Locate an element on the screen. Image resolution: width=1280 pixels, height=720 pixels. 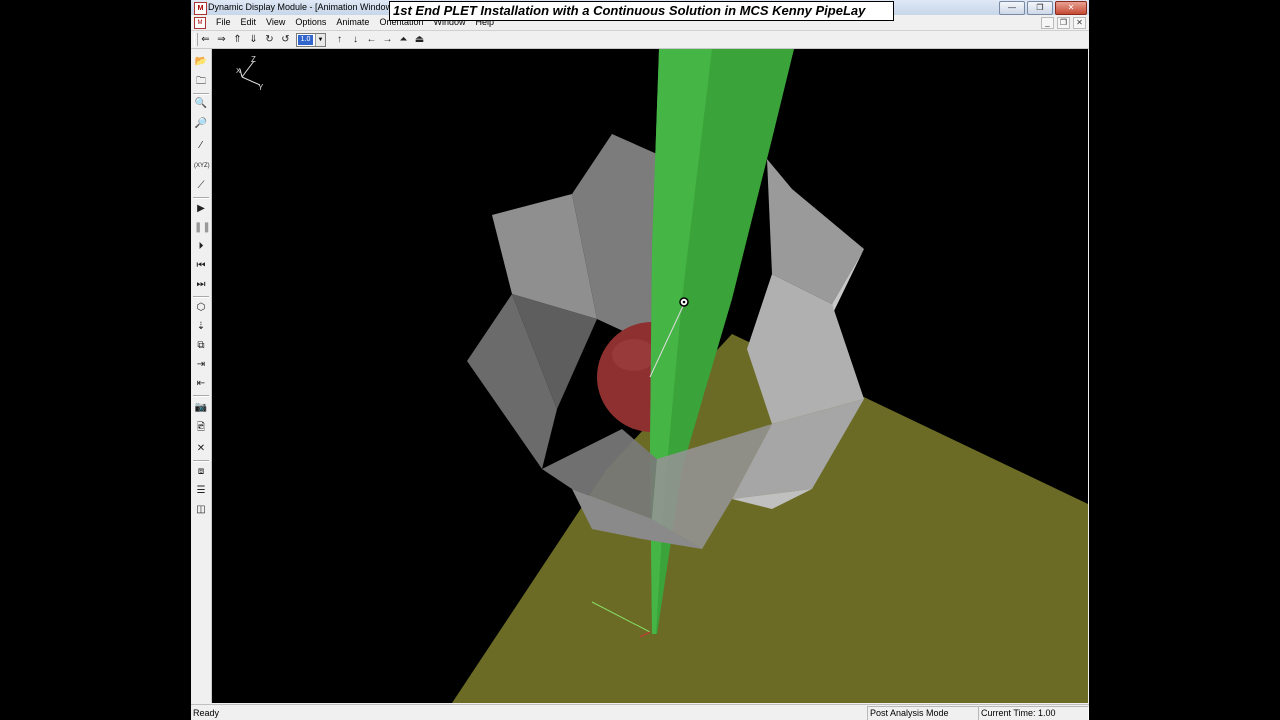
document-window-controls: _ ❐ ✕ is located at coordinates (1063, 23).